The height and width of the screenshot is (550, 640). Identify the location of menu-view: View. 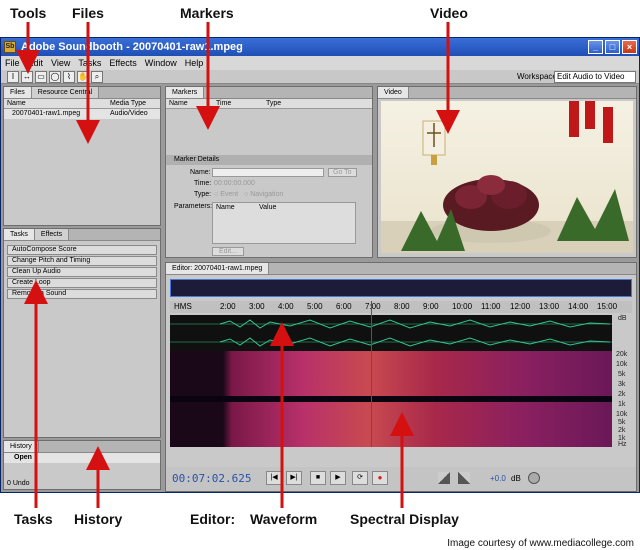
(60, 63).